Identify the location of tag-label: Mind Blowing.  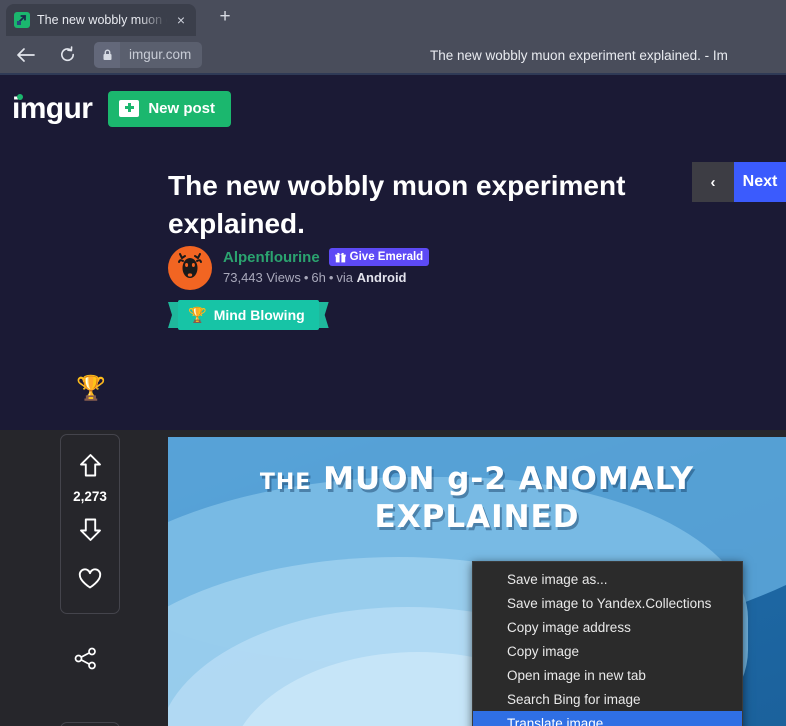
(259, 315).